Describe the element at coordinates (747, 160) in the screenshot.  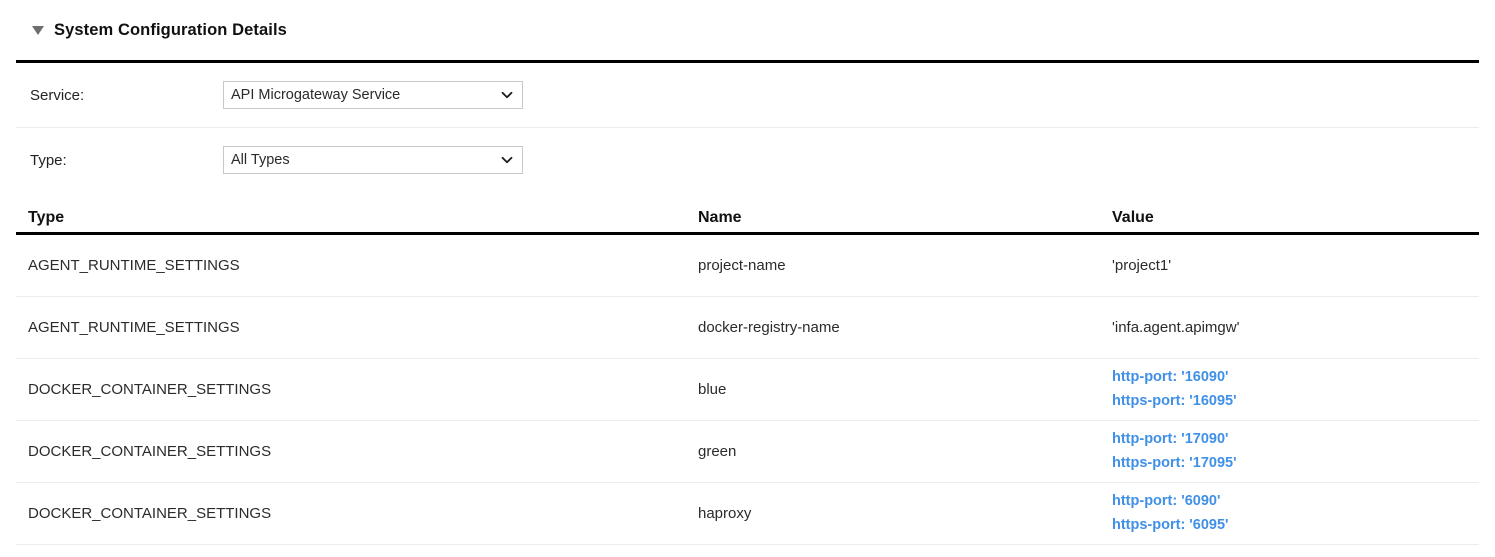
I see `filter-row-type: Type: All Types` at that location.